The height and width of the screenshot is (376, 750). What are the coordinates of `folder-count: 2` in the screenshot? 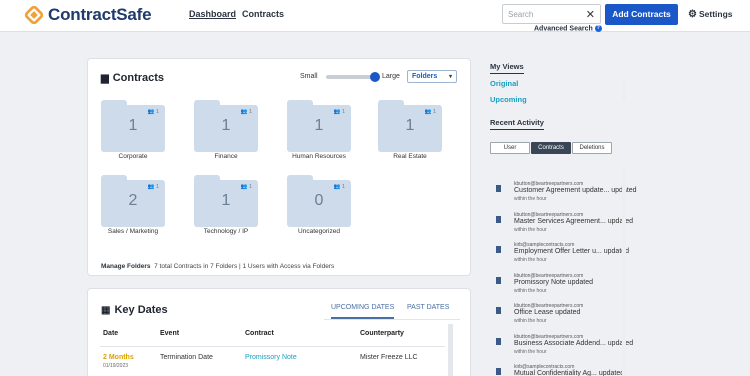 It's located at (133, 200).